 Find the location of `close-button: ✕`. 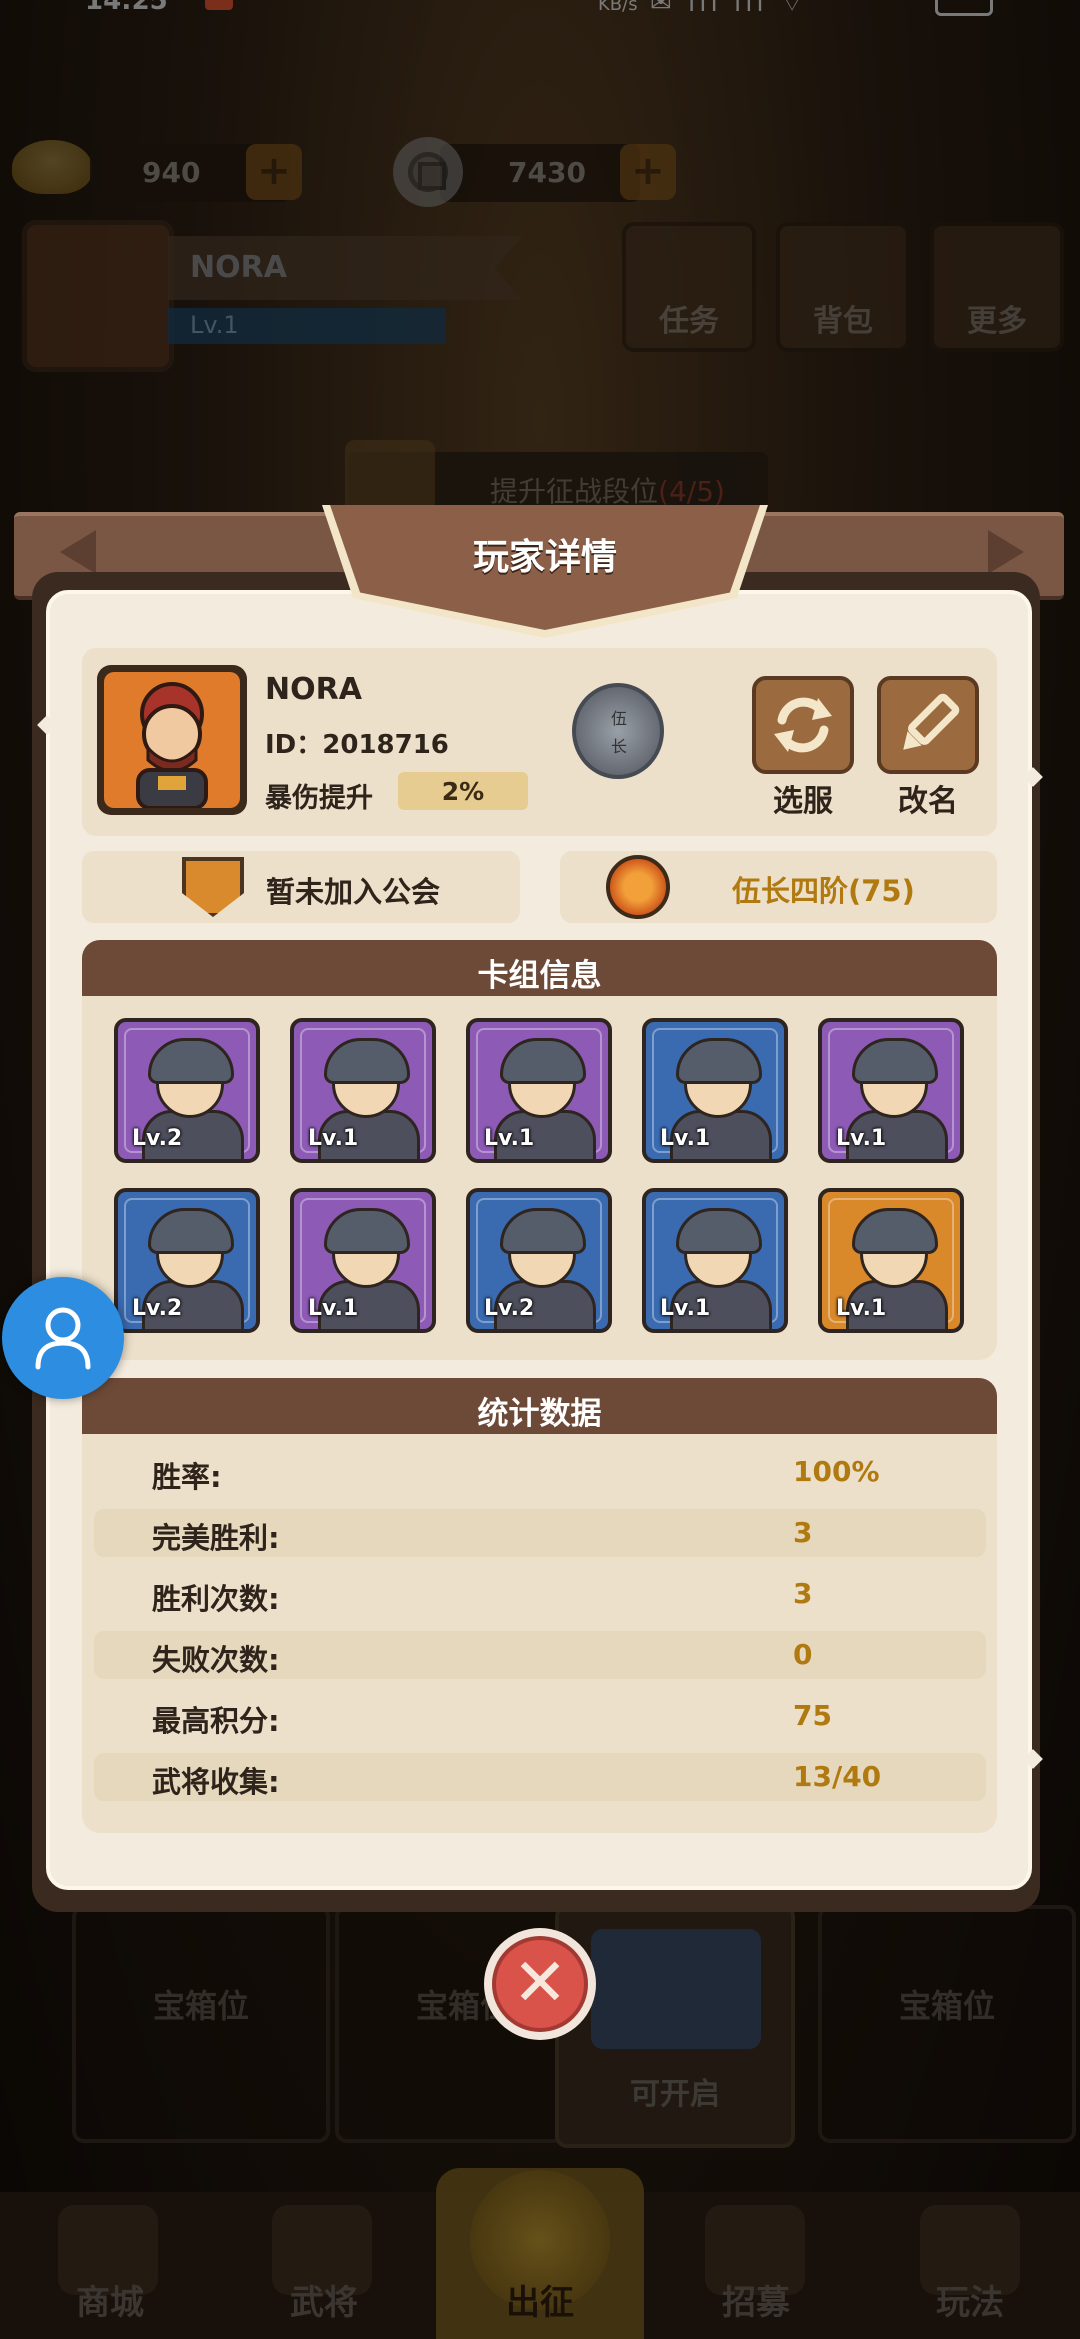

close-button: ✕ is located at coordinates (540, 1984).